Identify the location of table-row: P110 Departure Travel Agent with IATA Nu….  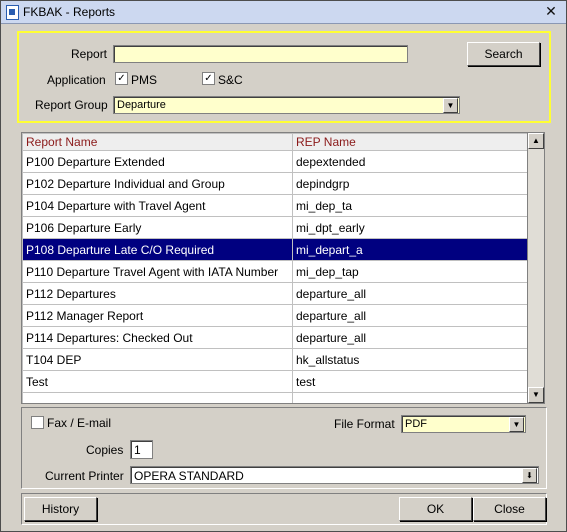
(275, 271).